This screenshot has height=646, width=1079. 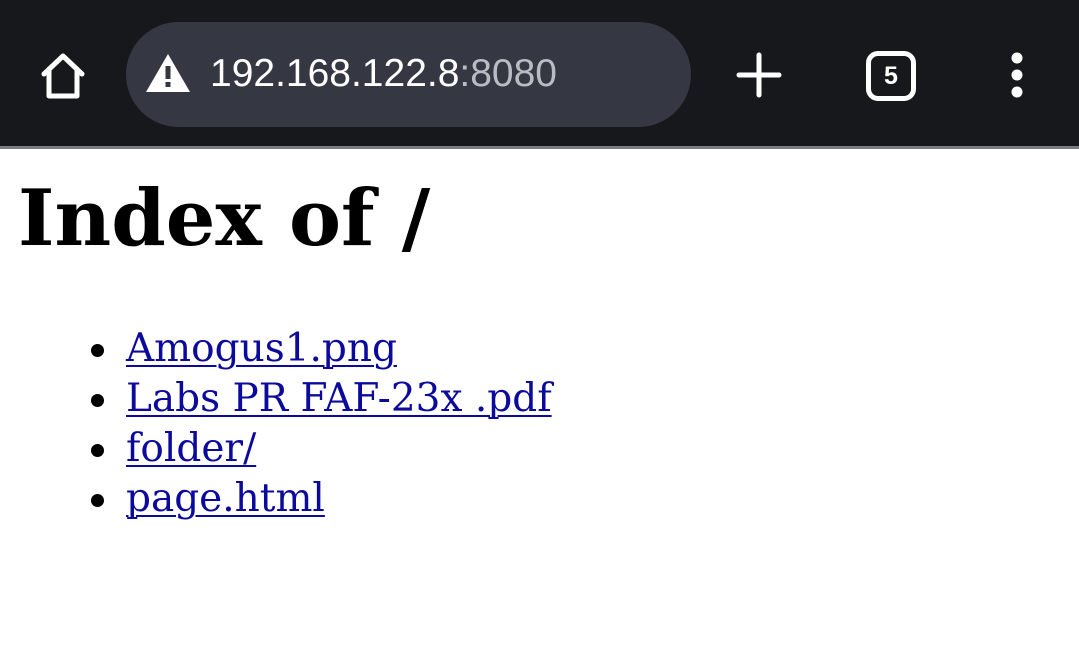 I want to click on url-port: :8080, so click(x=508, y=73).